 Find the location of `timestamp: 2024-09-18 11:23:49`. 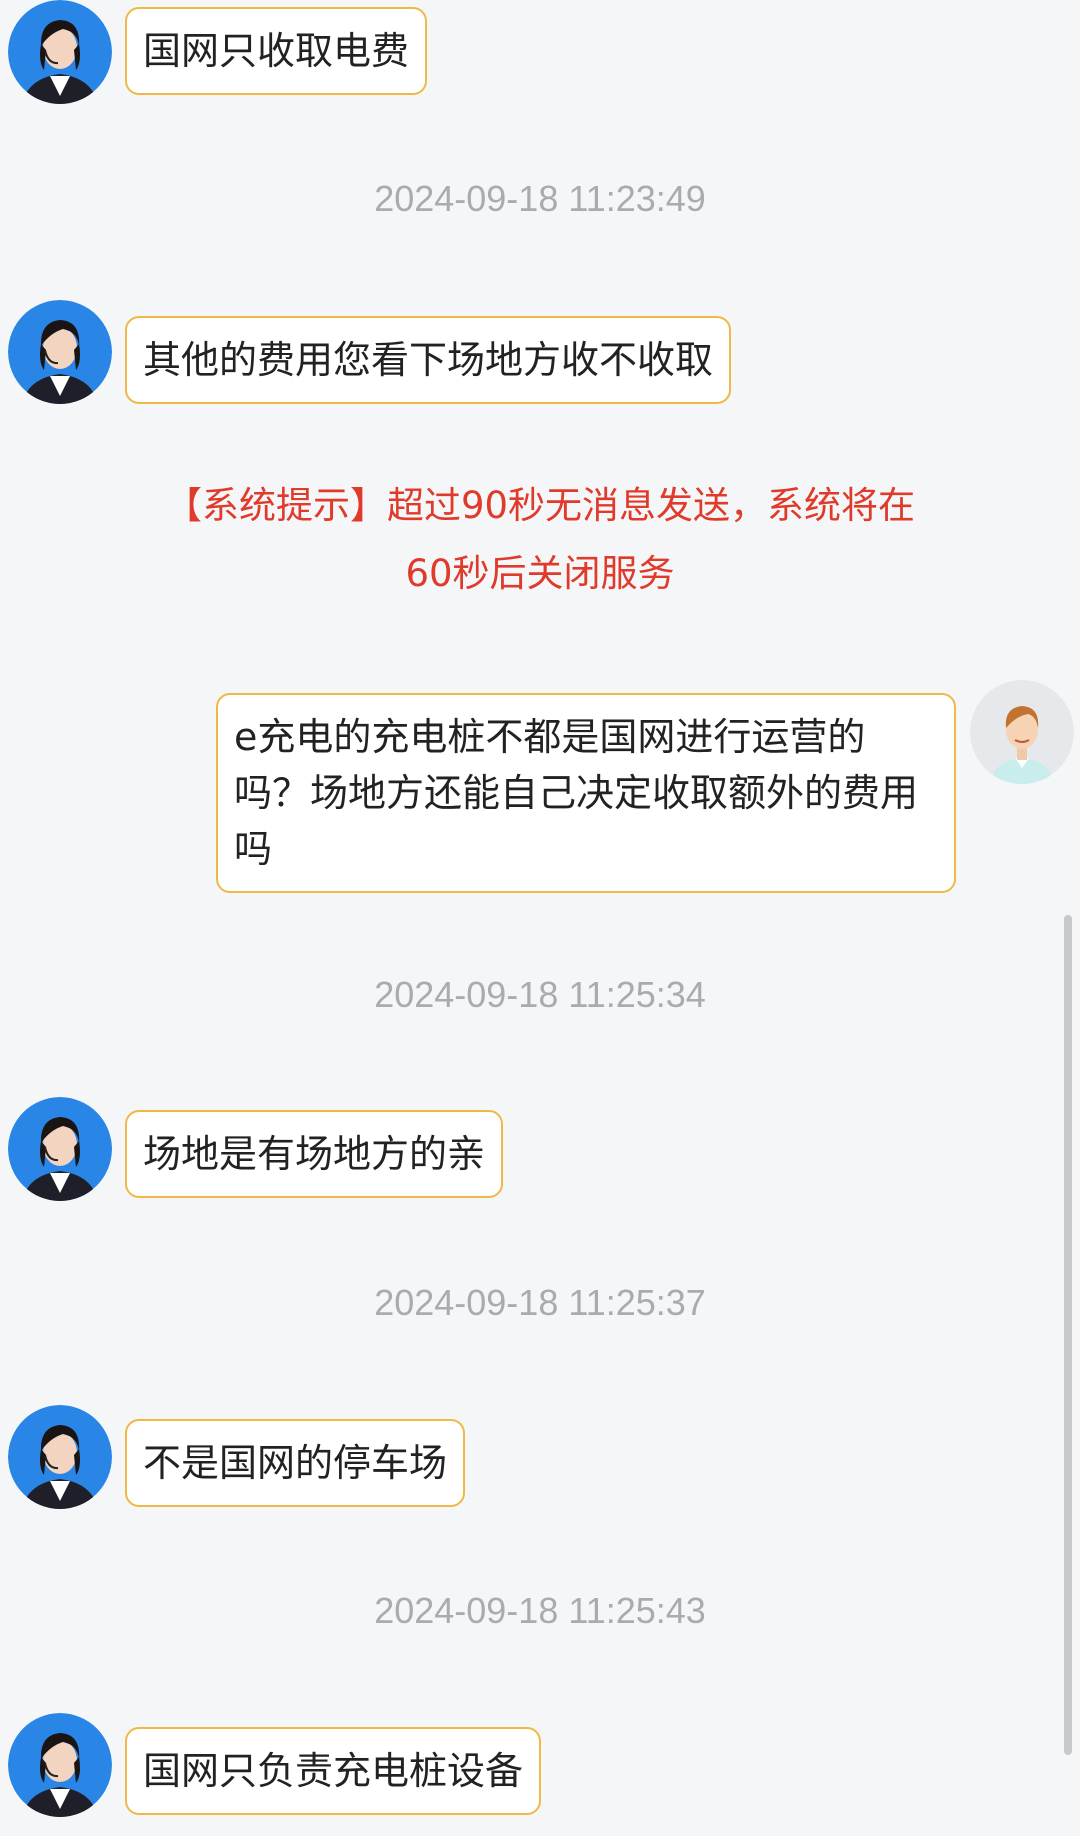

timestamp: 2024-09-18 11:23:49 is located at coordinates (540, 198).